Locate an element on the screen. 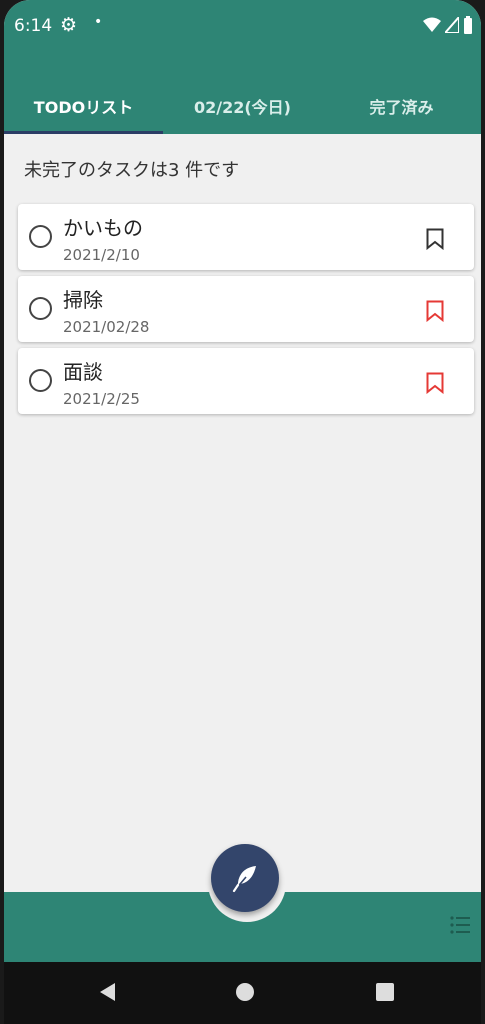 The height and width of the screenshot is (1024, 485). pending-count-text: 未完了のタスクは3 件です is located at coordinates (132, 170).